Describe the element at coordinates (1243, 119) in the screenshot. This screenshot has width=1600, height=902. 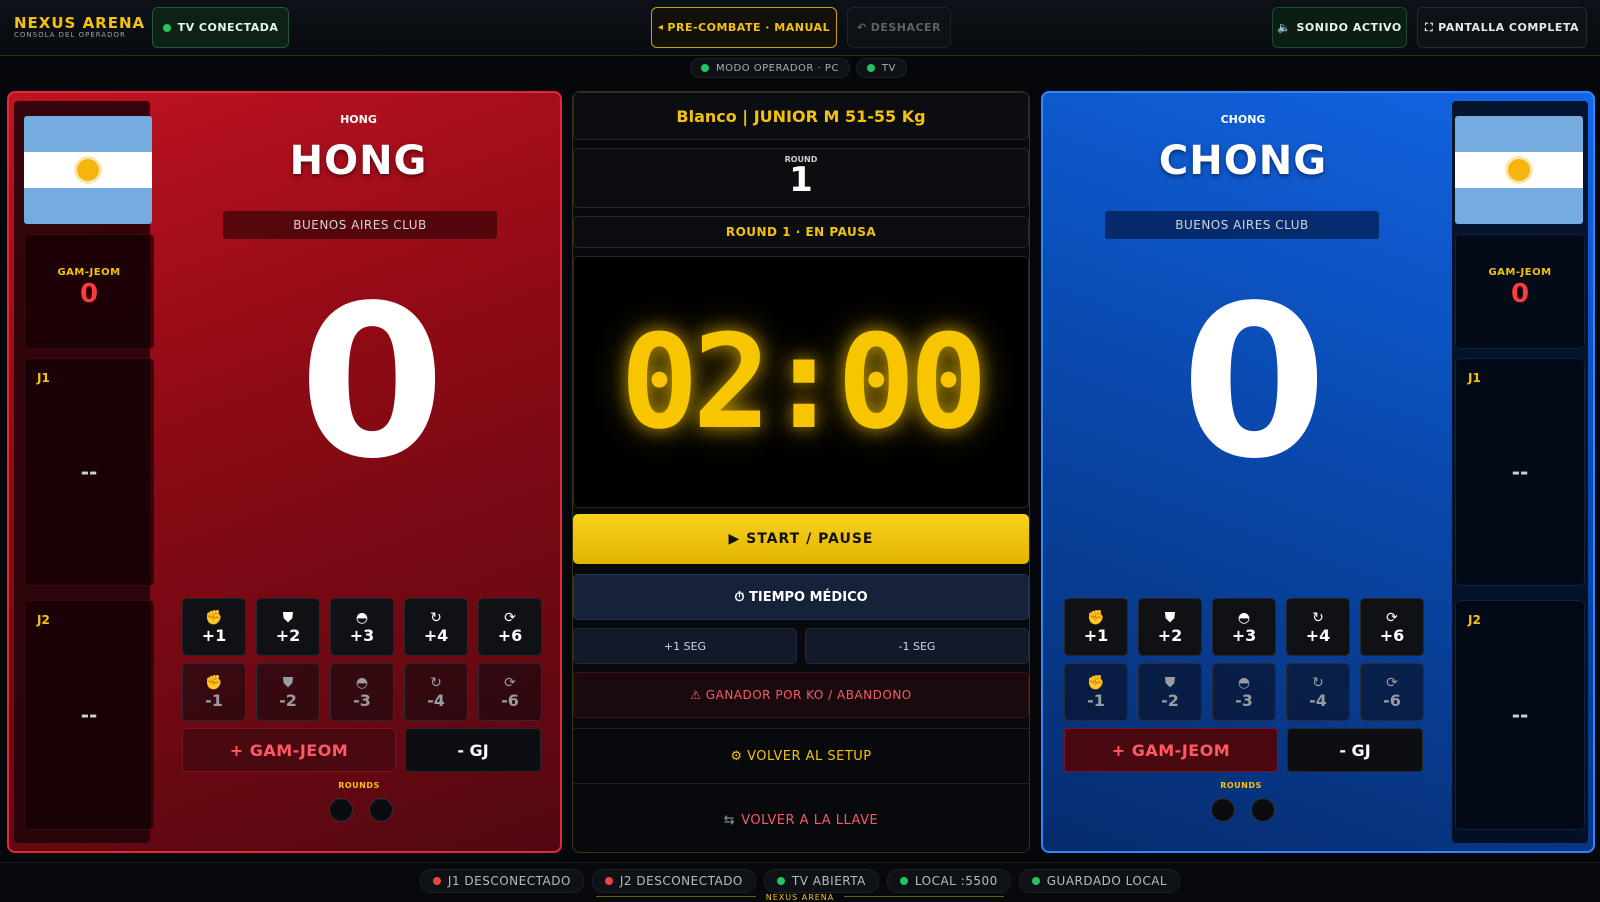
I see `blue-corner-name: CHONG` at that location.